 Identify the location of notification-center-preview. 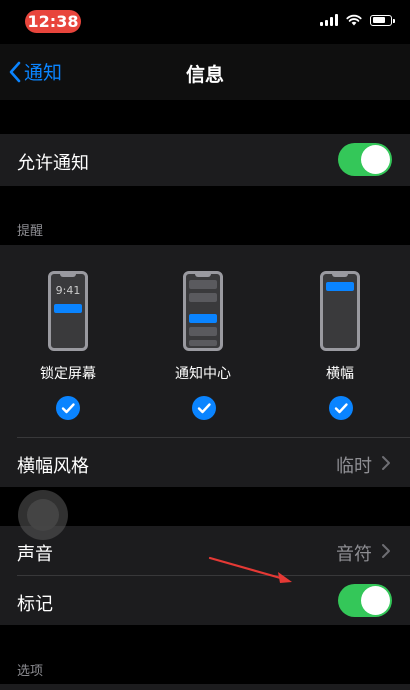
(203, 311).